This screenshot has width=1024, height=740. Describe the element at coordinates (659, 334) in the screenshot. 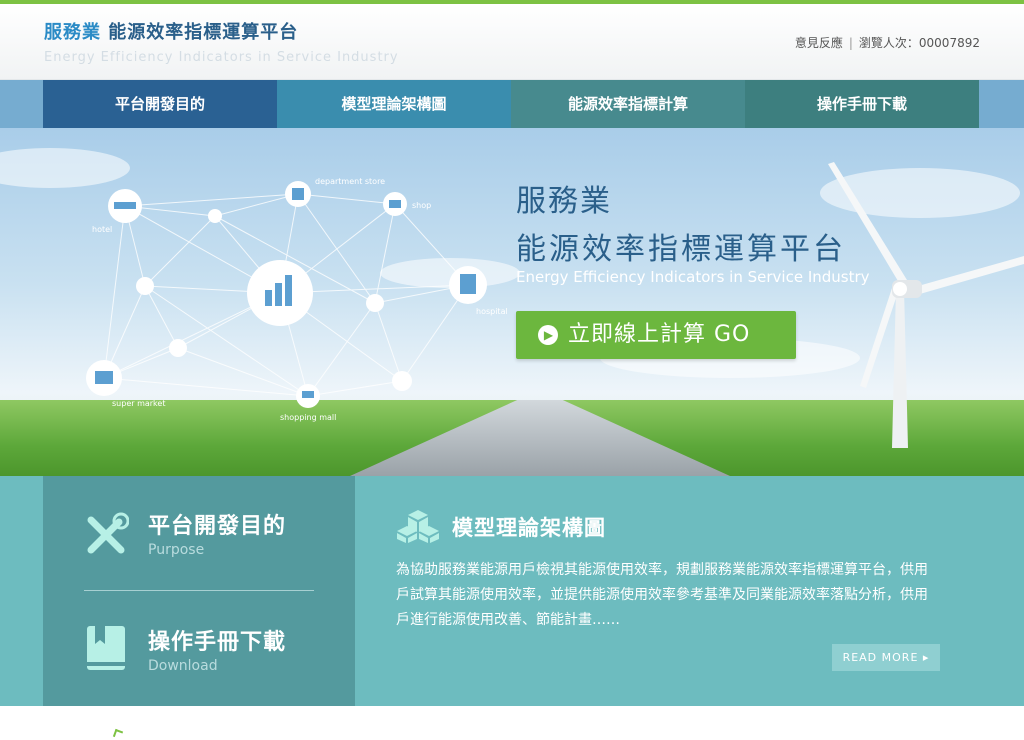

I see `calculate-online-label: 立即線上計算 GO` at that location.